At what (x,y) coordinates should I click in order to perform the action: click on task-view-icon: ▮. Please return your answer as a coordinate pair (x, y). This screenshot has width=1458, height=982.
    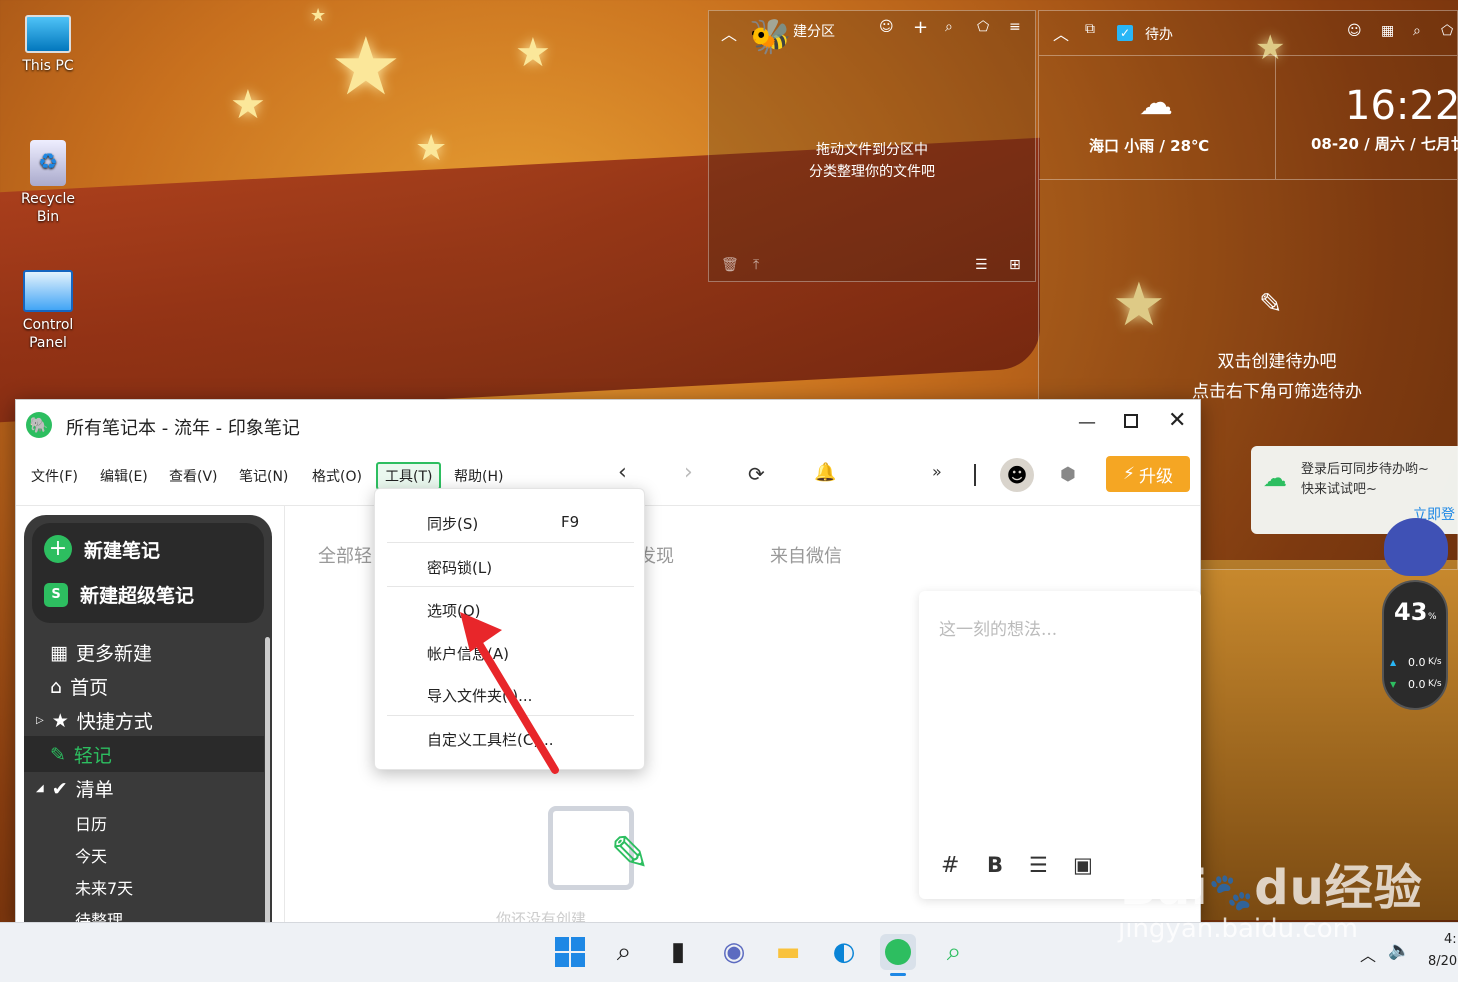
    Looking at the image, I should click on (678, 952).